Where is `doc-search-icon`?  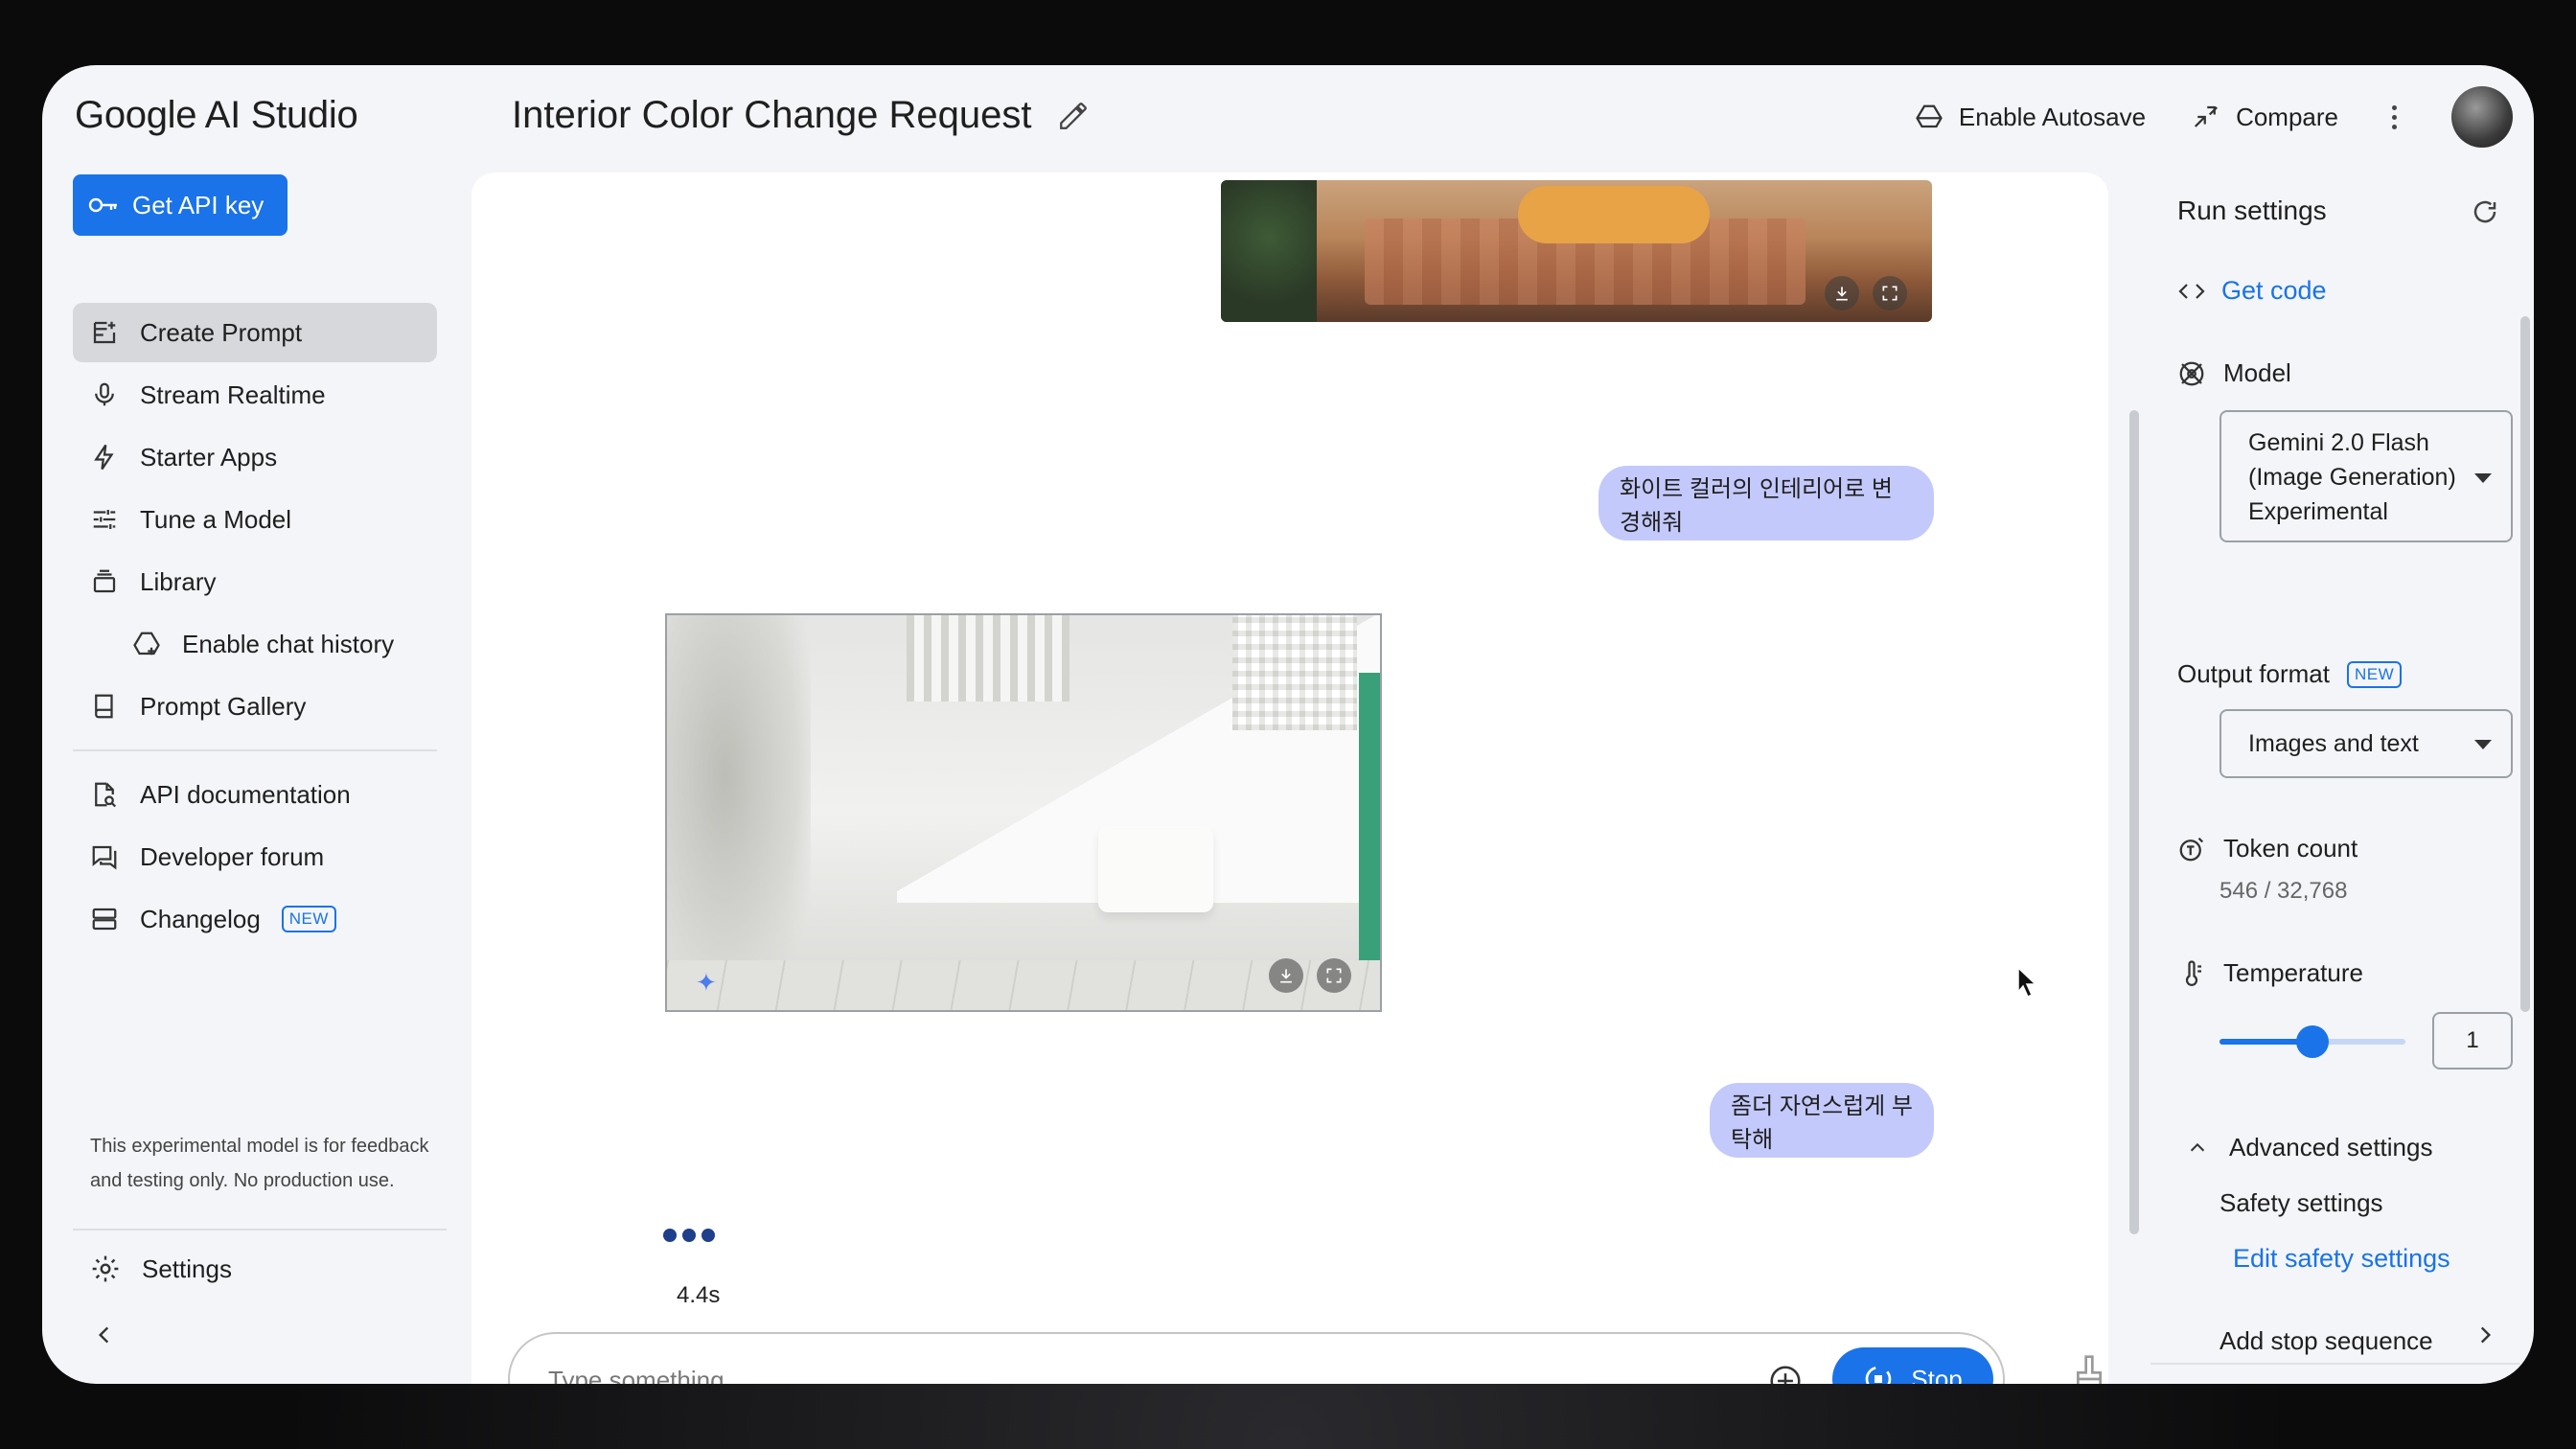
doc-search-icon is located at coordinates (106, 795).